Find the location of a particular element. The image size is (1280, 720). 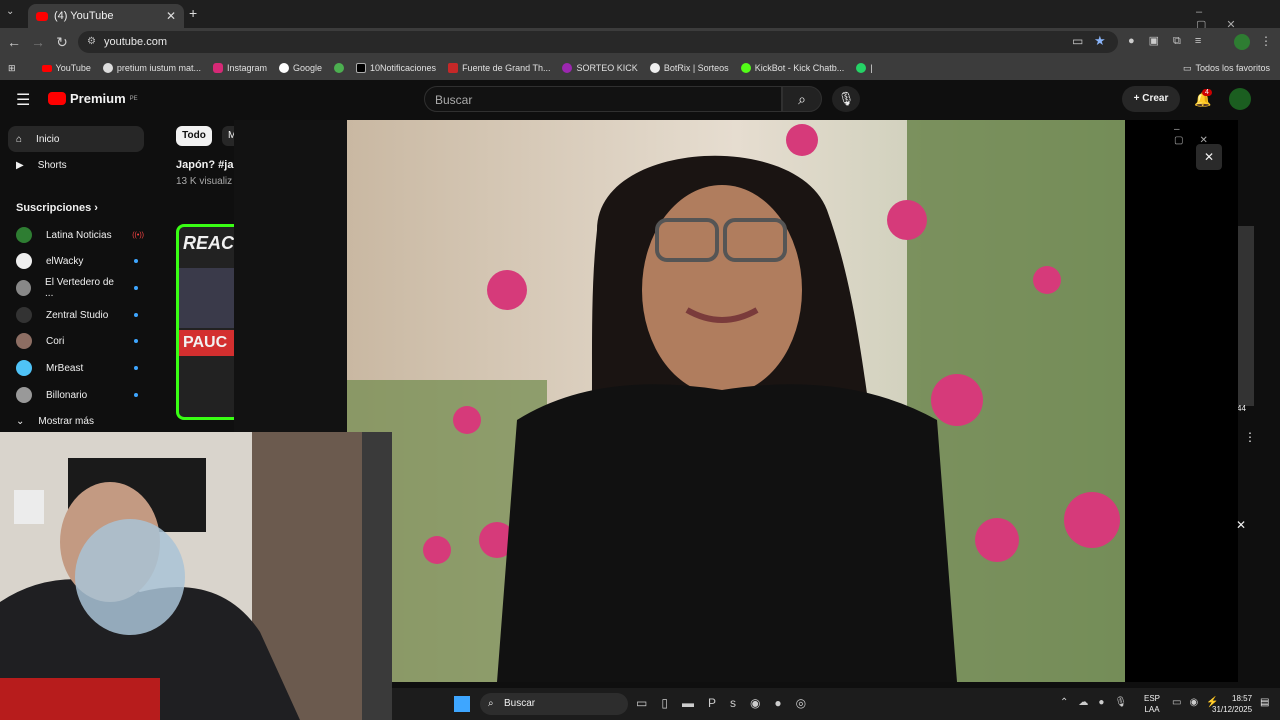

notifications-icon: ▤ is located at coordinates (1264, 702).